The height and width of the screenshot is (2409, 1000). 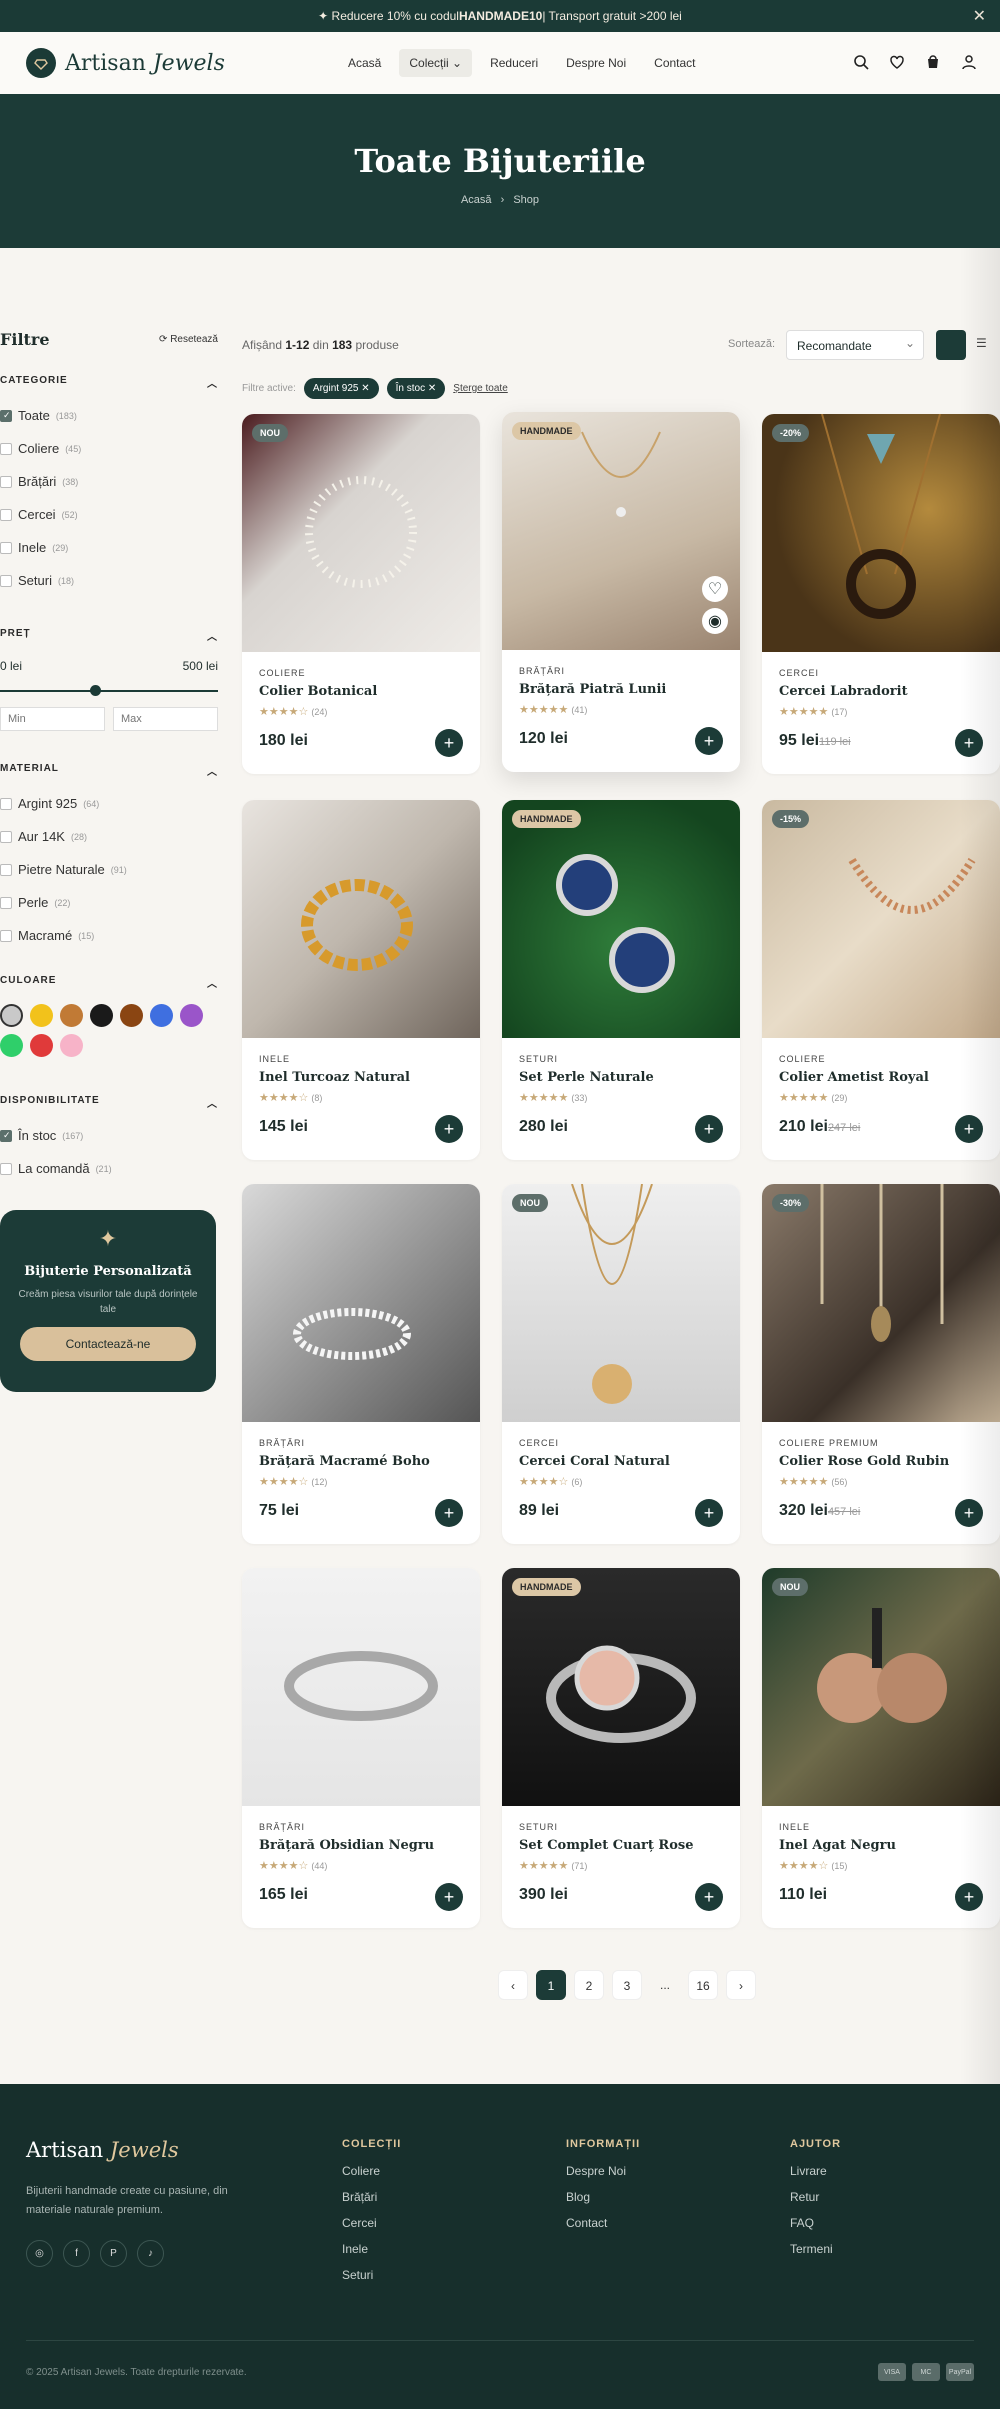 I want to click on footer-link: Contact, so click(x=603, y=2223).